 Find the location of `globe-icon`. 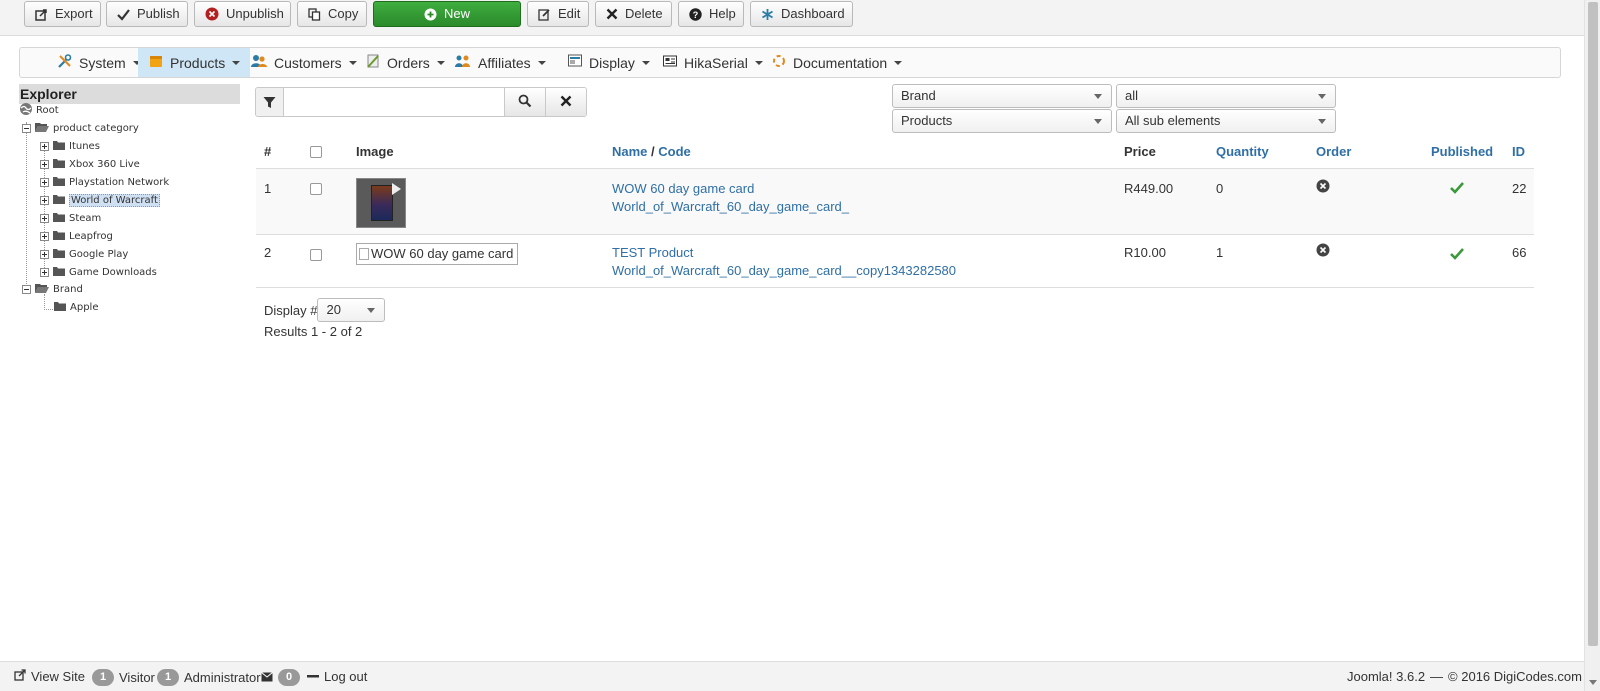

globe-icon is located at coordinates (26, 110).